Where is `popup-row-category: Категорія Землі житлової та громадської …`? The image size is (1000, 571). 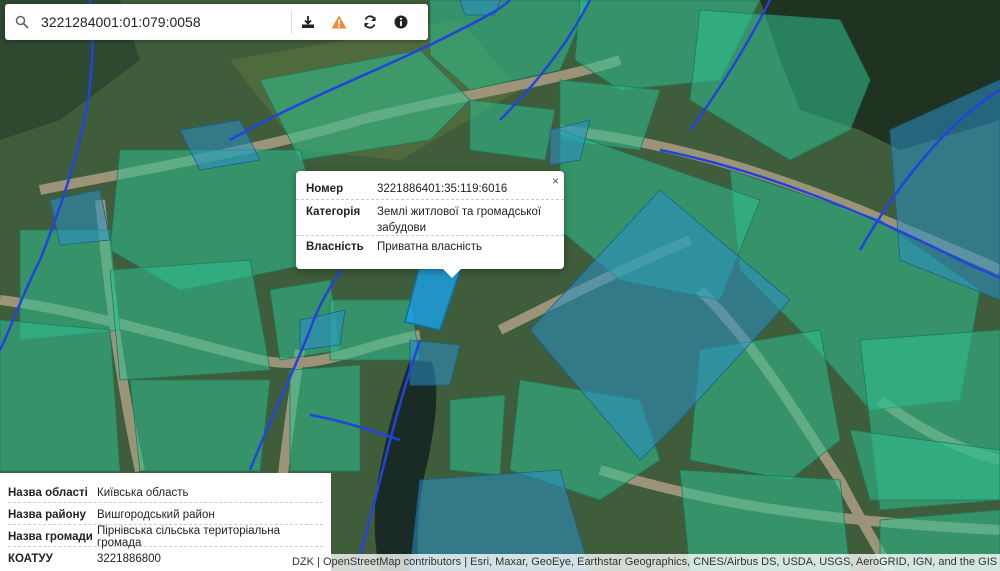 popup-row-category: Категорія Землі житлової та громадської … is located at coordinates (430, 218).